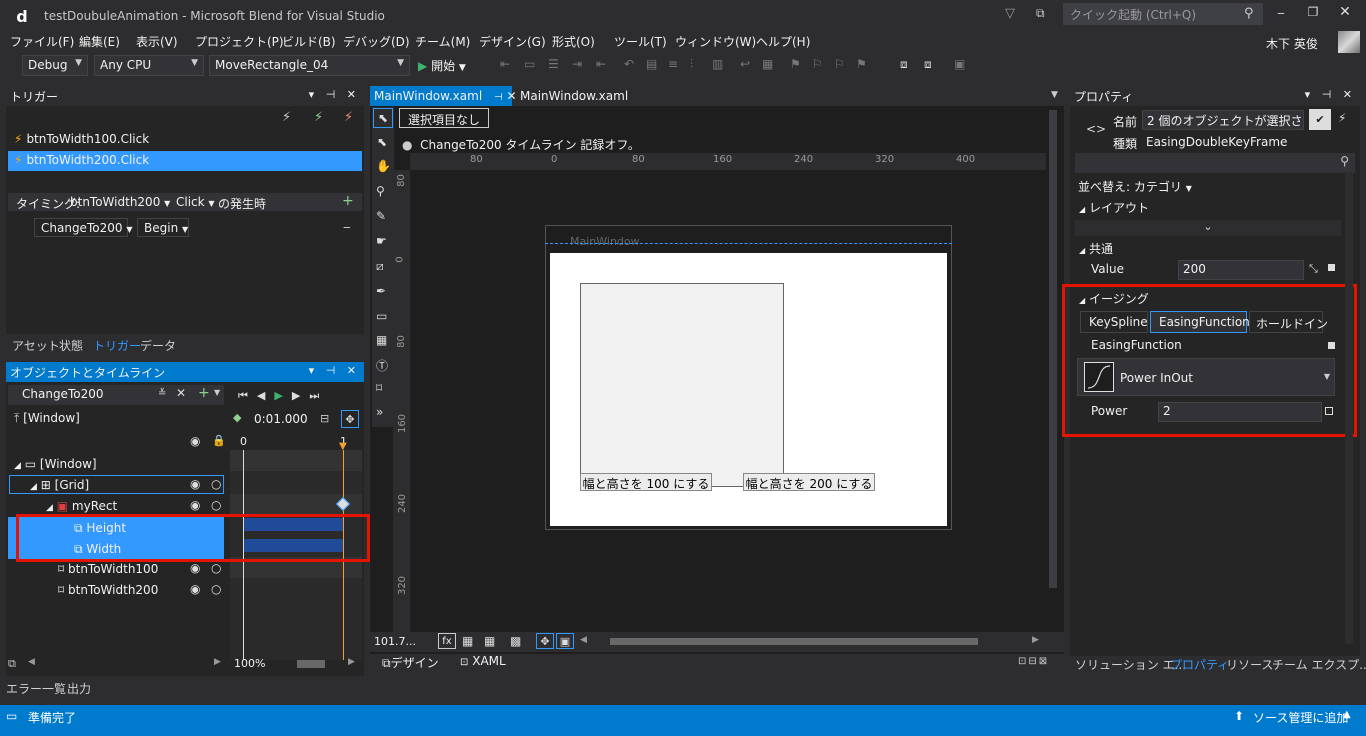  Describe the element at coordinates (185, 140) in the screenshot. I see `trigger-item: ⚡ btnToWidth100.Click` at that location.